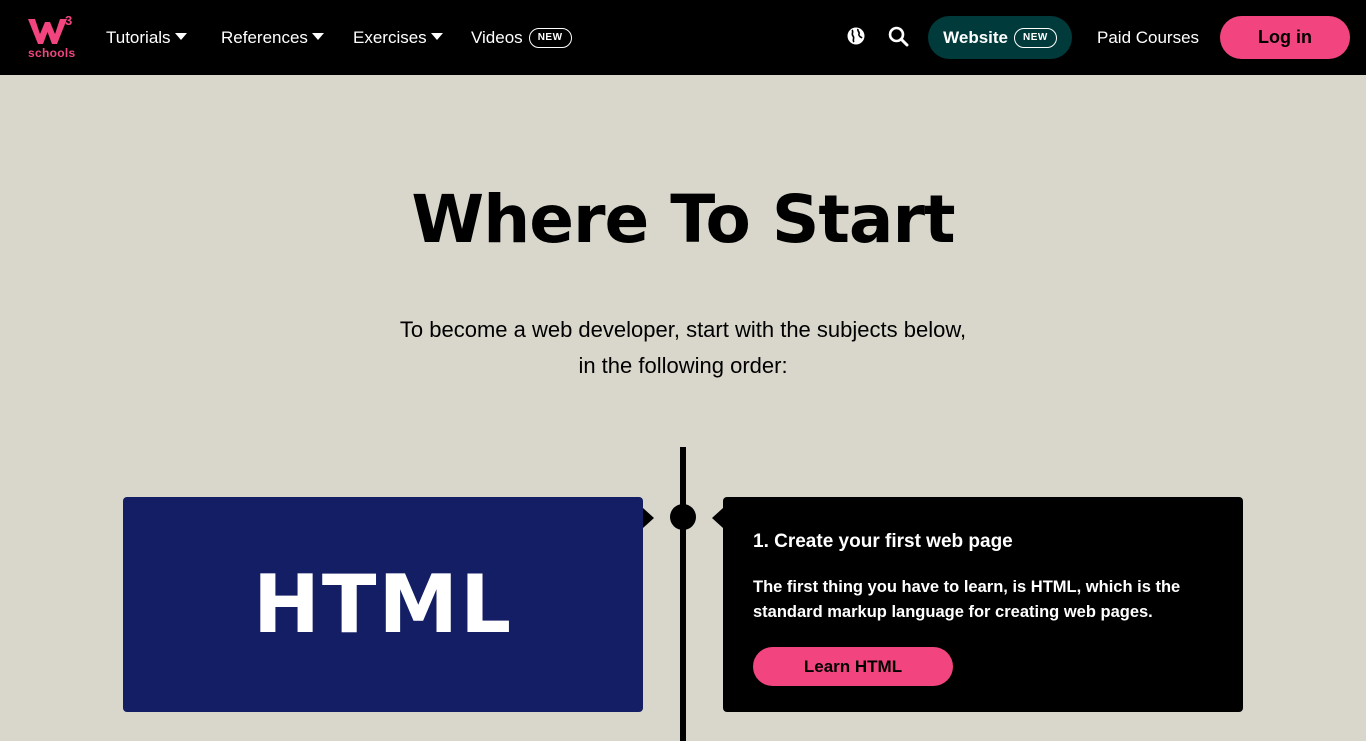 The height and width of the screenshot is (741, 1366). I want to click on page-title: Where To Start, so click(683, 219).